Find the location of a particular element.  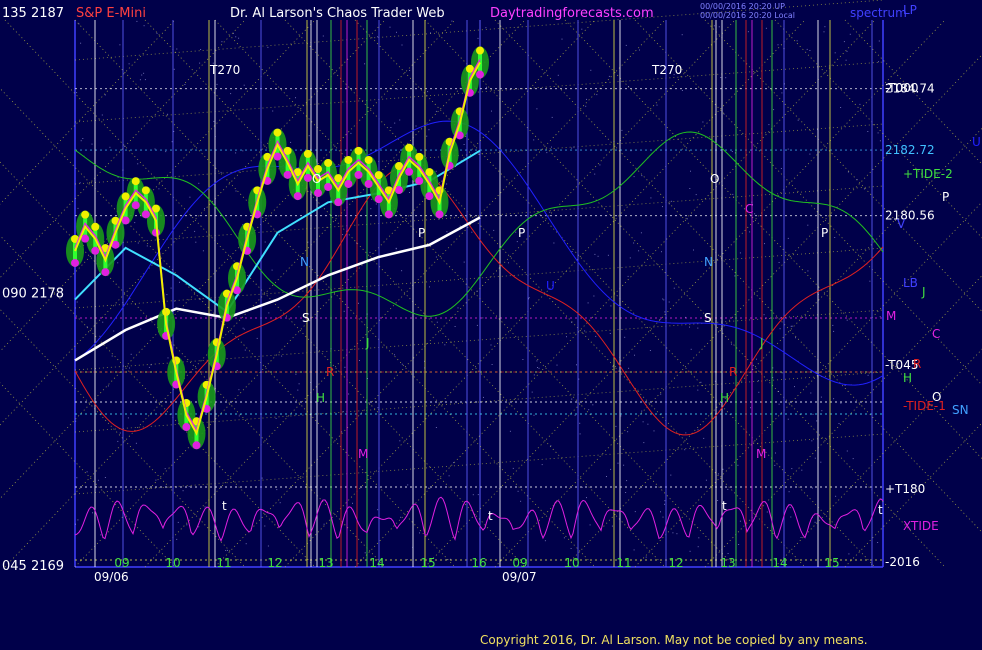

chart-marker: P is located at coordinates (421, 233).